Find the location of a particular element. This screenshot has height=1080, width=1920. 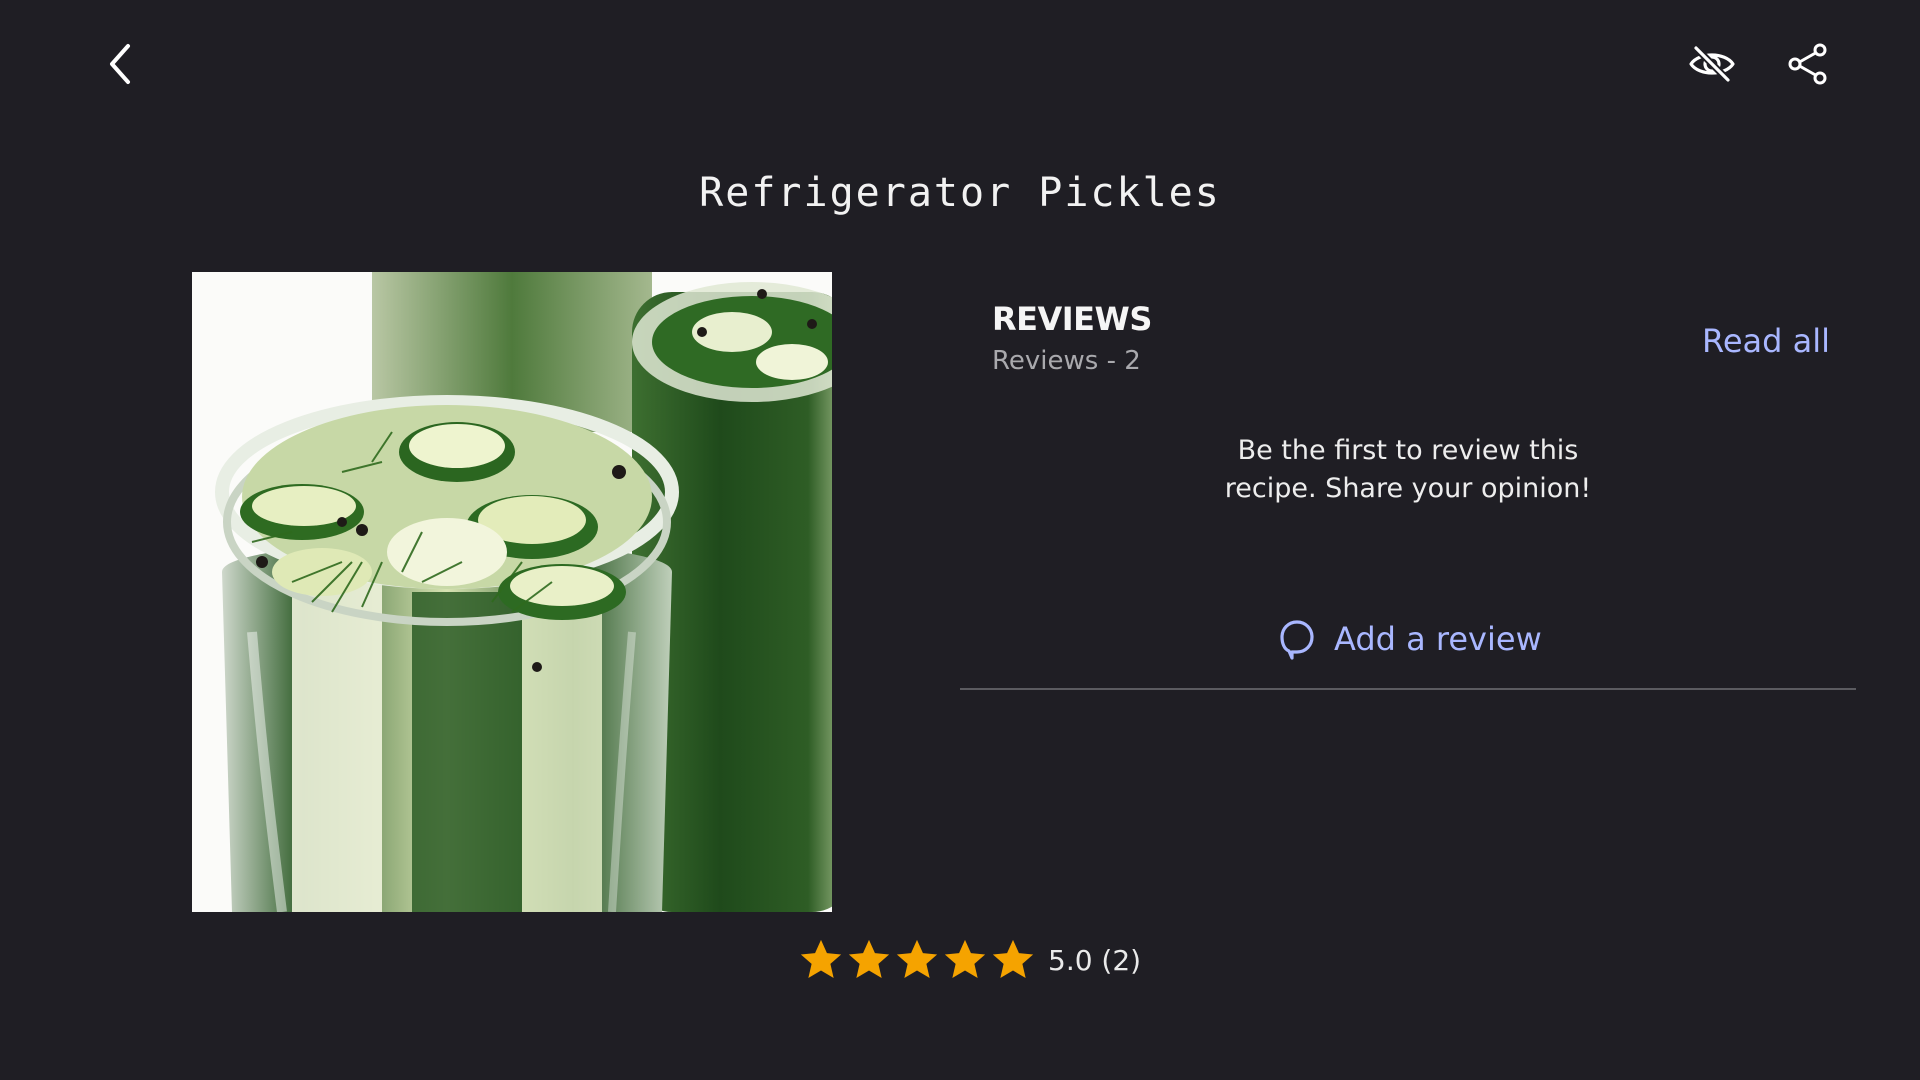

add-review-label: Add a review is located at coordinates (1438, 639).